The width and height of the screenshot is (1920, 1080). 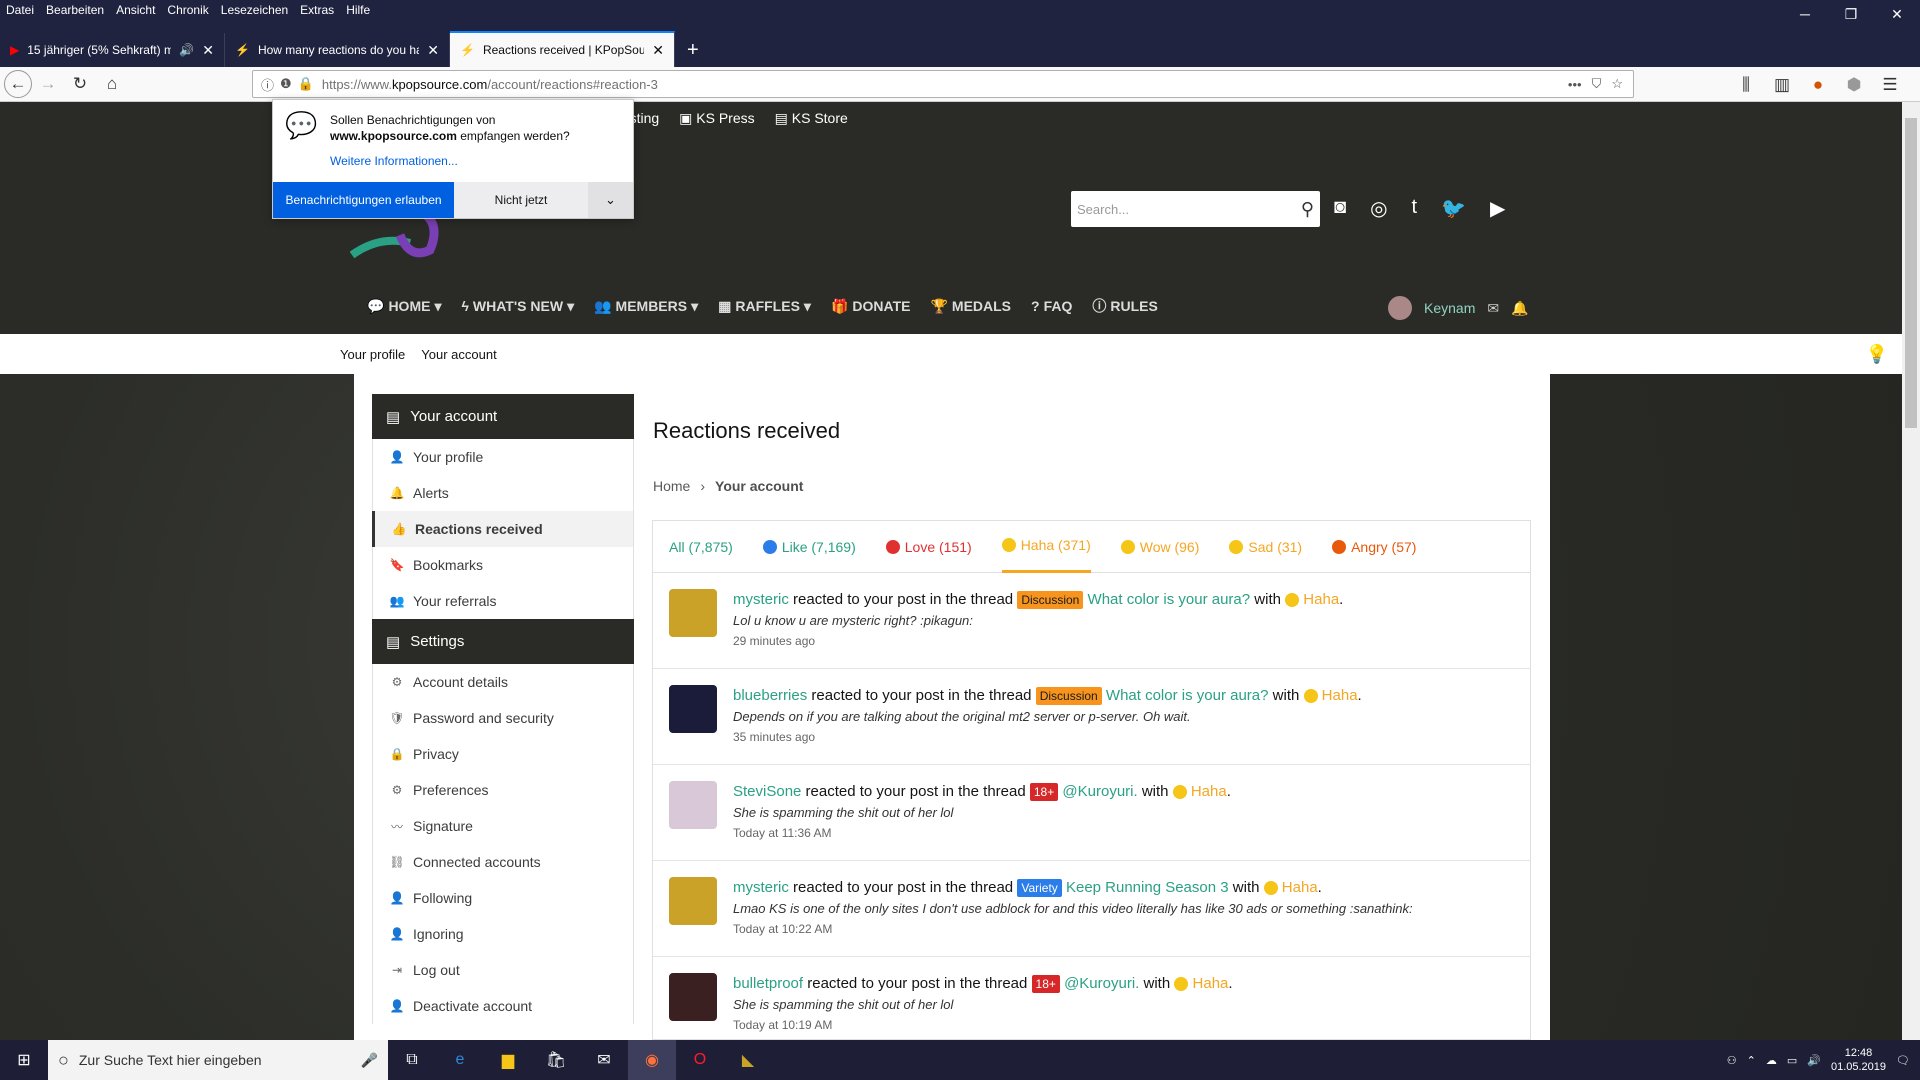 What do you see at coordinates (556, 1060) in the screenshot?
I see `store-icon: 🛍` at bounding box center [556, 1060].